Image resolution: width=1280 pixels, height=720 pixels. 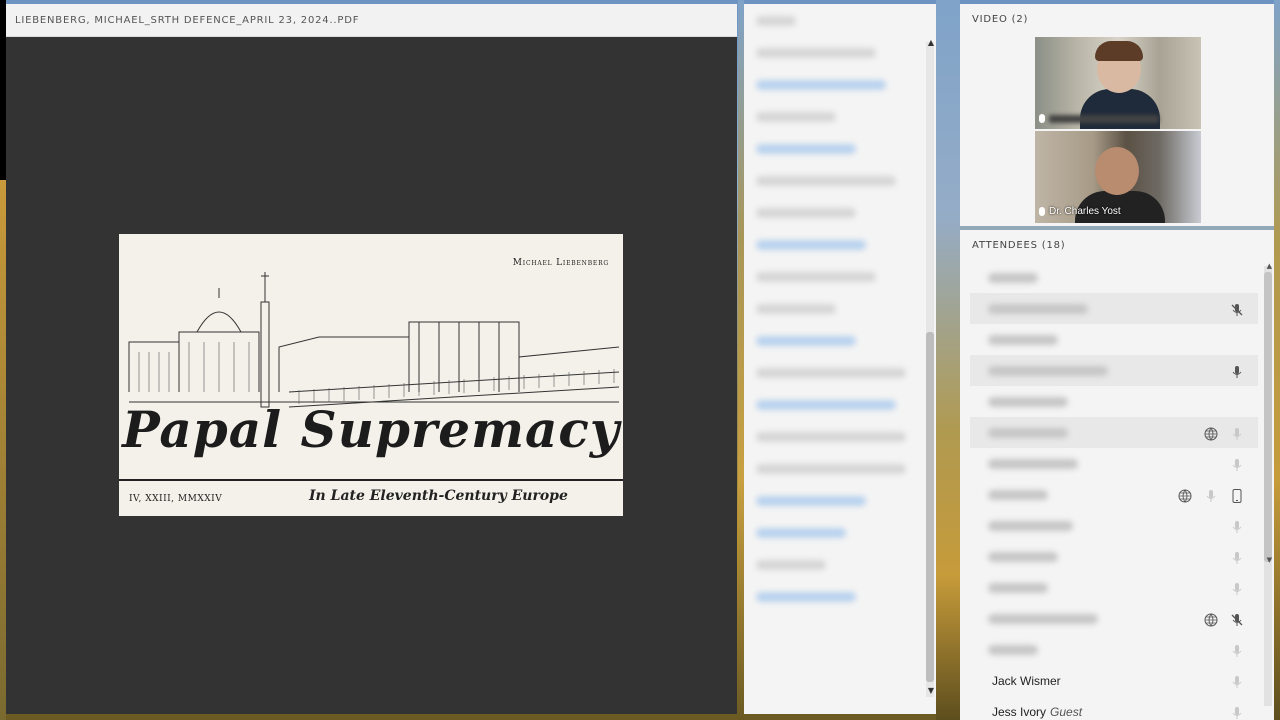 I want to click on video-feed-label: Dr. Charles Yost, so click(x=1080, y=211).